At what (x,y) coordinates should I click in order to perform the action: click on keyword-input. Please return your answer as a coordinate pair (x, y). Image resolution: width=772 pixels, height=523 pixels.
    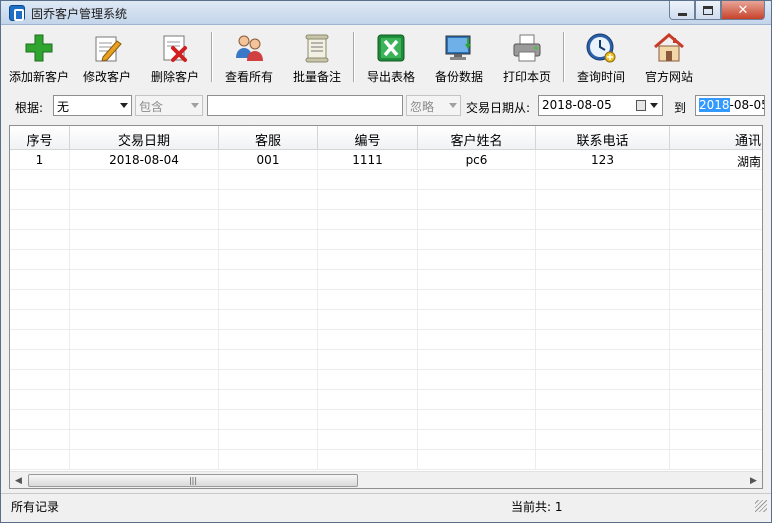
    Looking at the image, I should click on (305, 105).